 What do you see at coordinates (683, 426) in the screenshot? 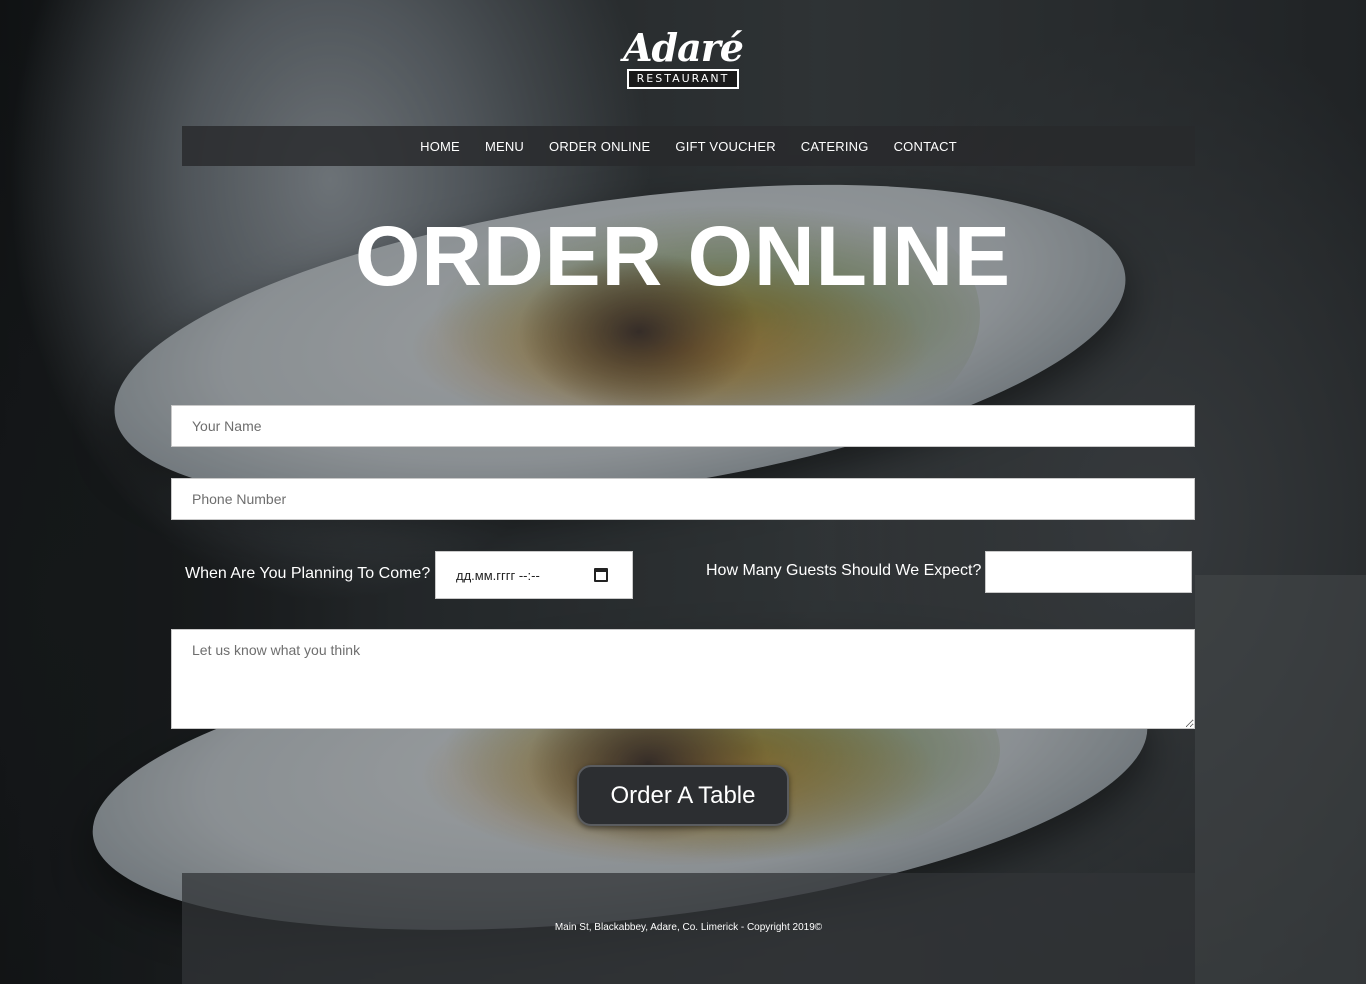
I see `name-input` at bounding box center [683, 426].